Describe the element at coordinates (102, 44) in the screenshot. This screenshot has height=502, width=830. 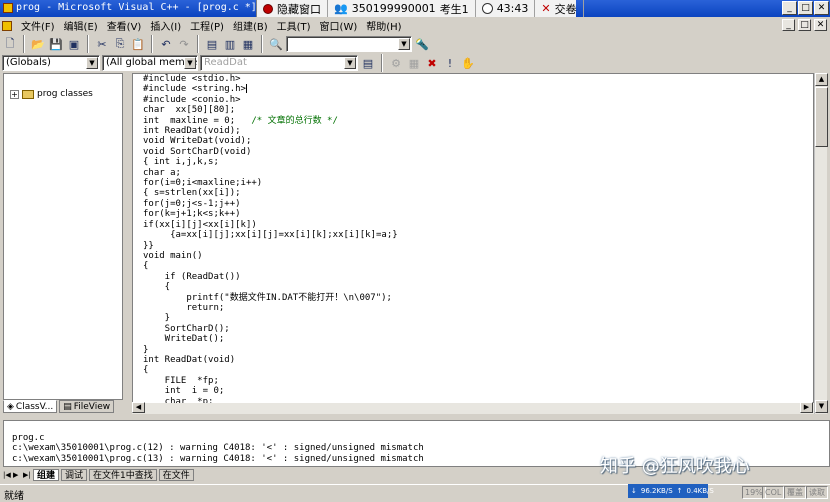
I see `cut-icon: ✂` at that location.